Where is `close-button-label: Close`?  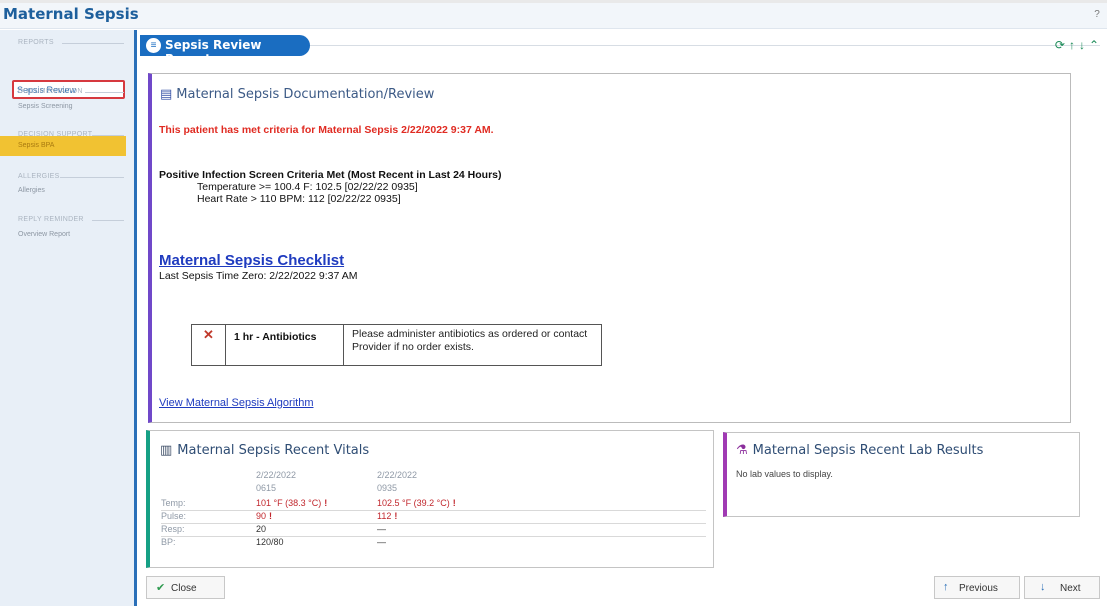
close-button-label: Close is located at coordinates (184, 588).